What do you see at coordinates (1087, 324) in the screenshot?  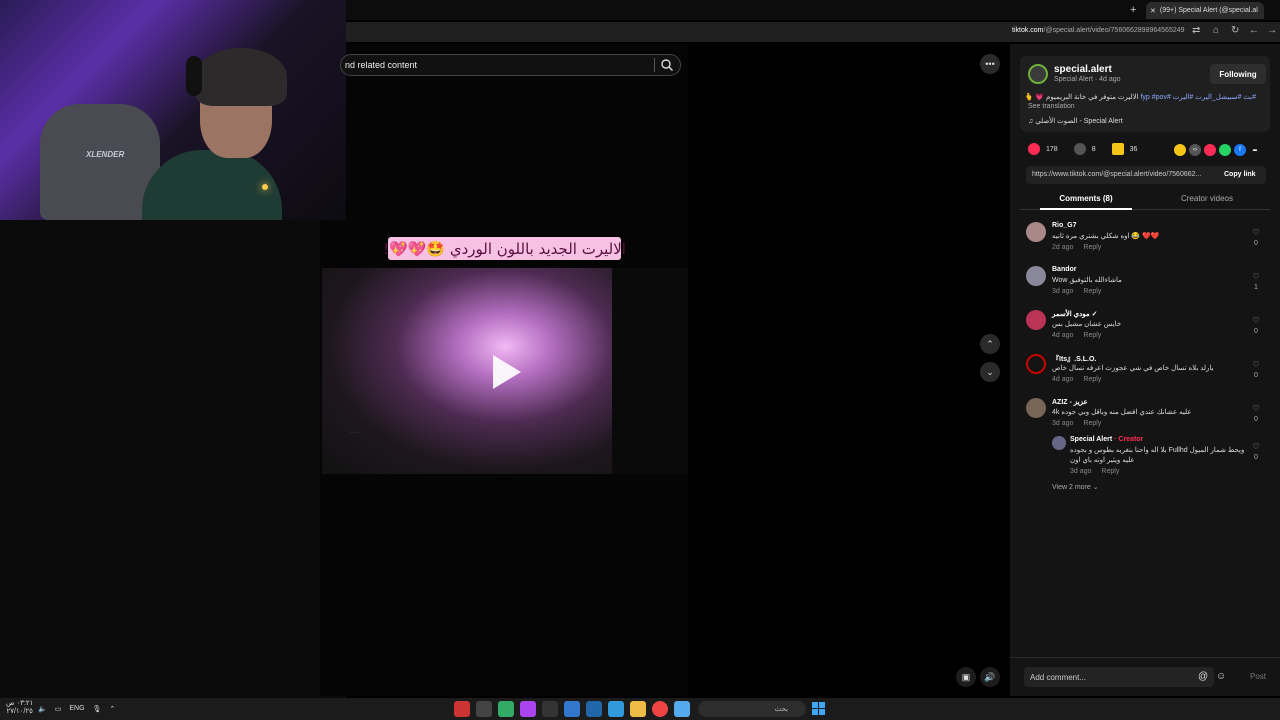 I see `comment-text: خايس عشان مشبل بس` at bounding box center [1087, 324].